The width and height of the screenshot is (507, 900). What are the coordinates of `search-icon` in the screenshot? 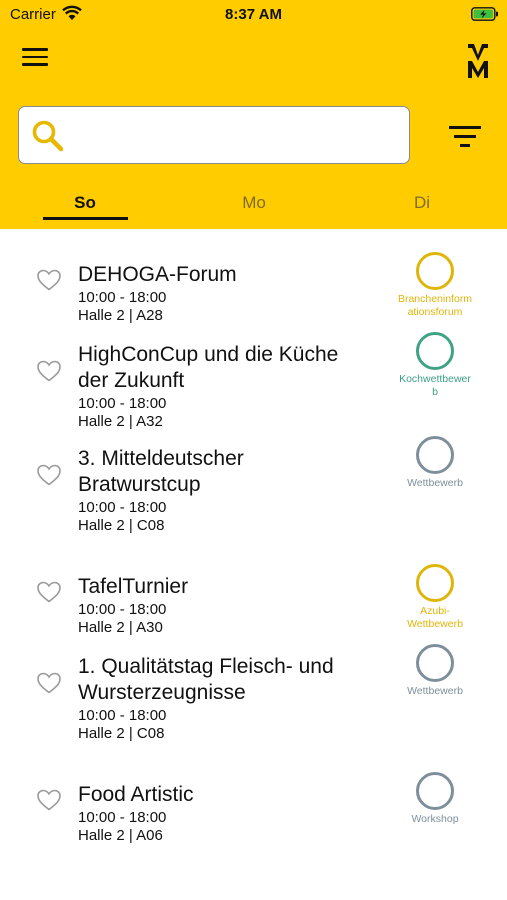 It's located at (48, 136).